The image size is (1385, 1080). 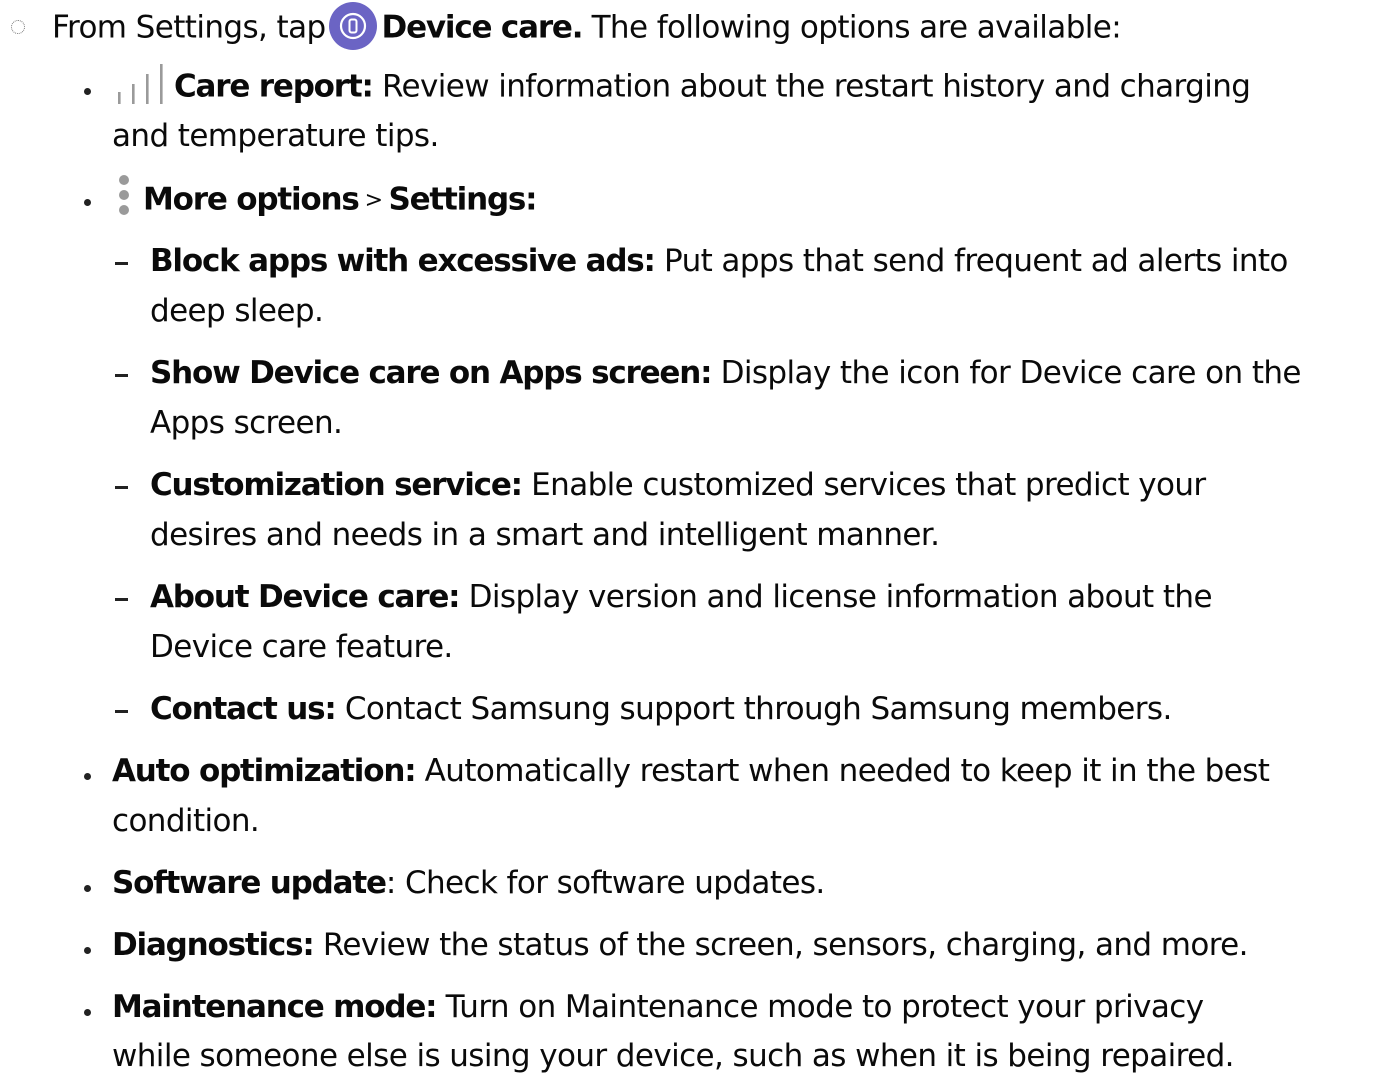 I want to click on bullet-care-report, so click(x=87, y=91).